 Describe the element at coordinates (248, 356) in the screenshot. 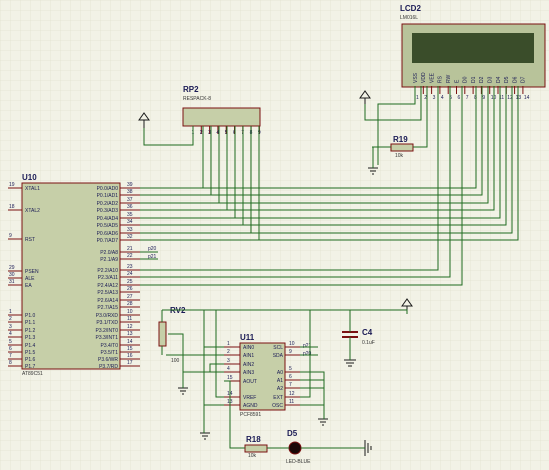

I see `u11-pin-name: AIN1` at that location.